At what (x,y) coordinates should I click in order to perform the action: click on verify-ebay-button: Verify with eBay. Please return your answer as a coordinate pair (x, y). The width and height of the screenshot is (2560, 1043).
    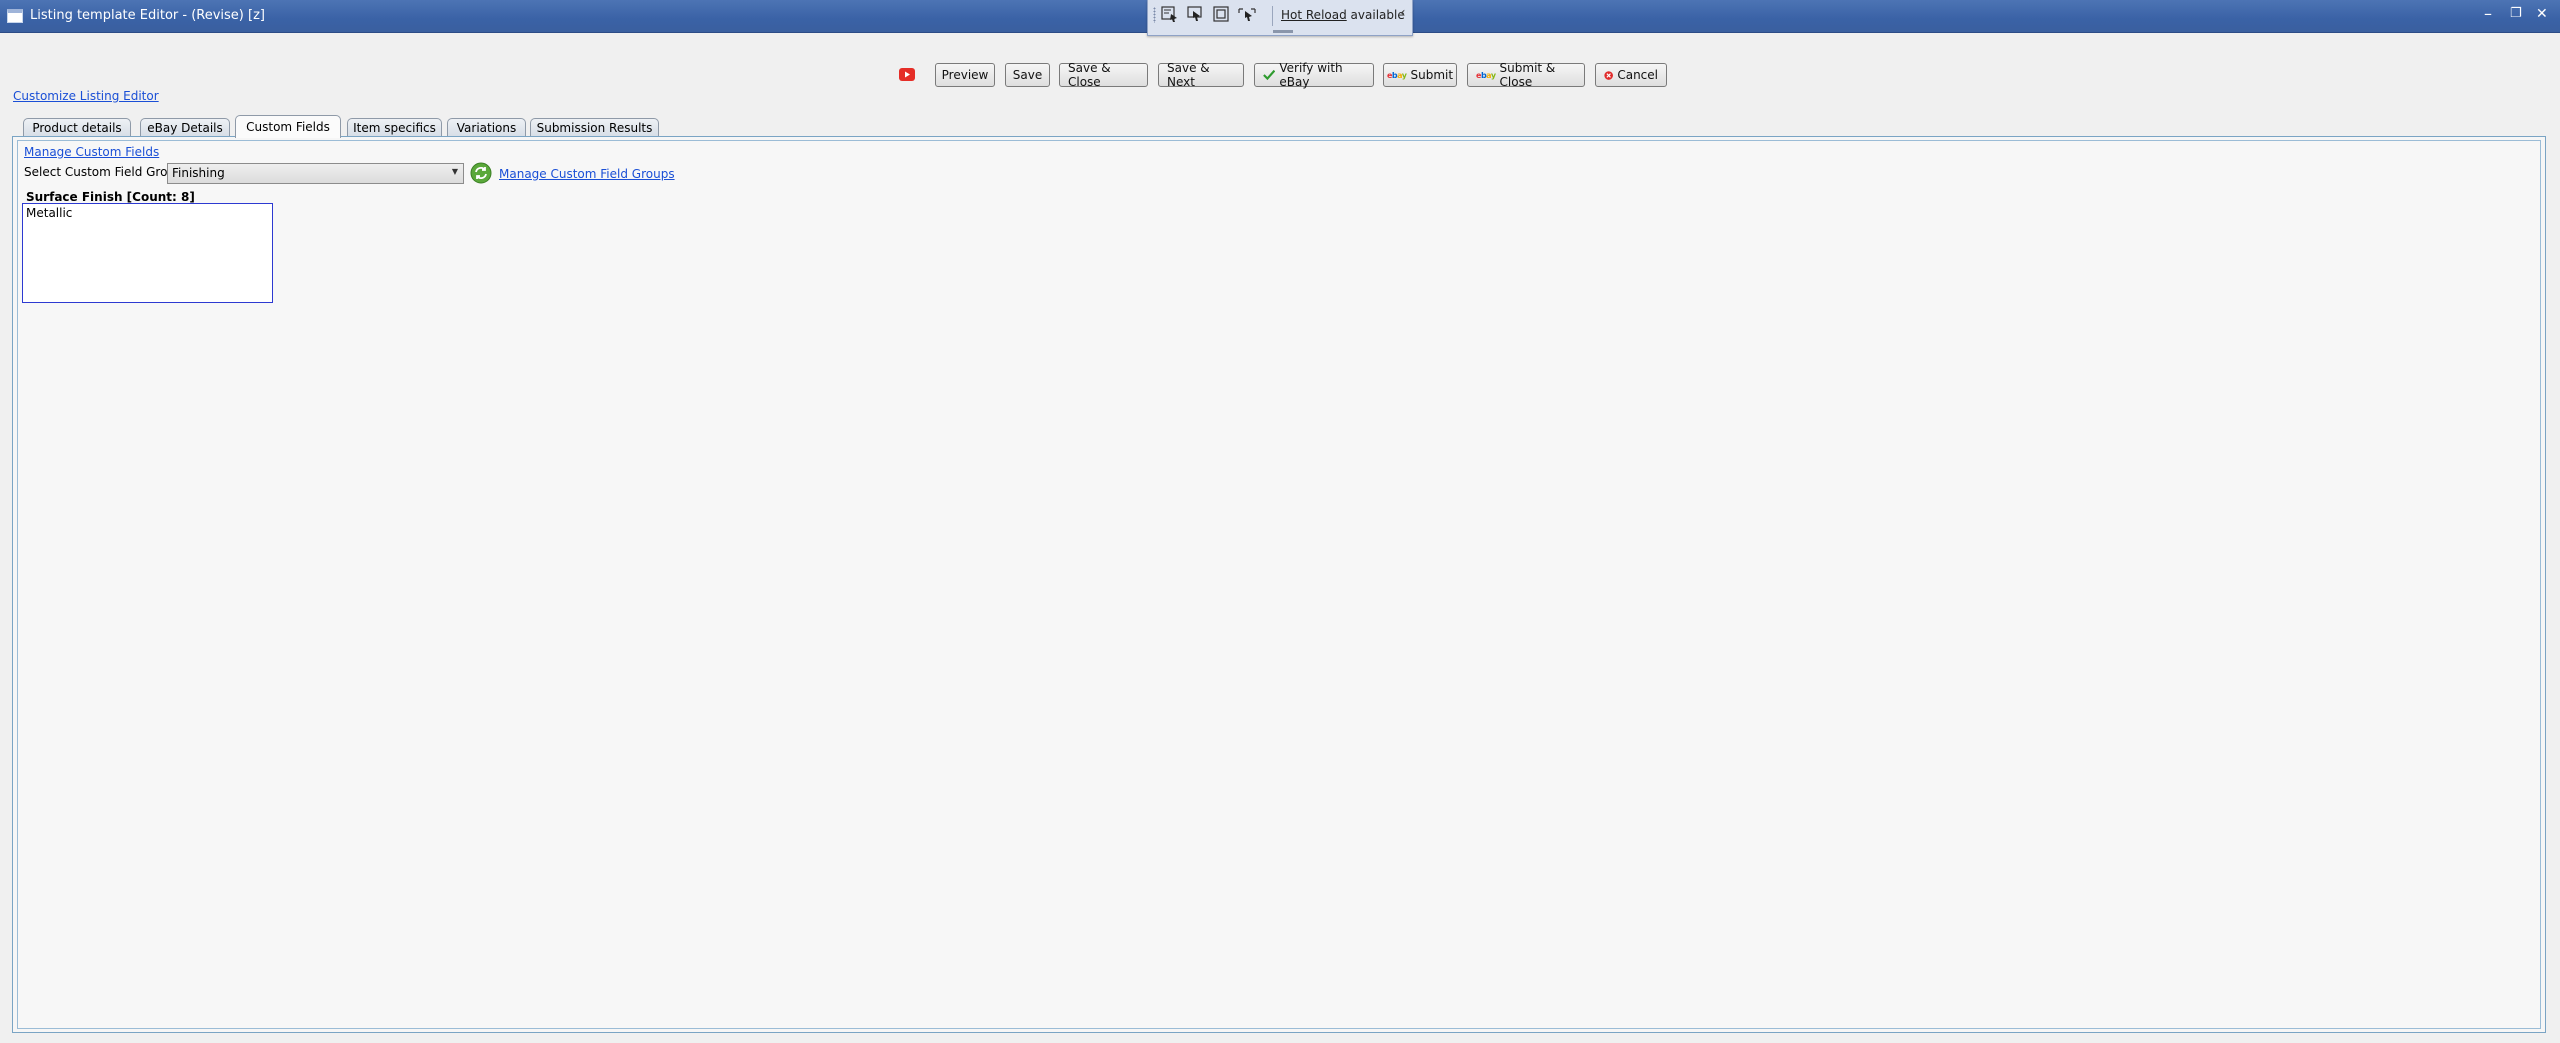
    Looking at the image, I should click on (1314, 75).